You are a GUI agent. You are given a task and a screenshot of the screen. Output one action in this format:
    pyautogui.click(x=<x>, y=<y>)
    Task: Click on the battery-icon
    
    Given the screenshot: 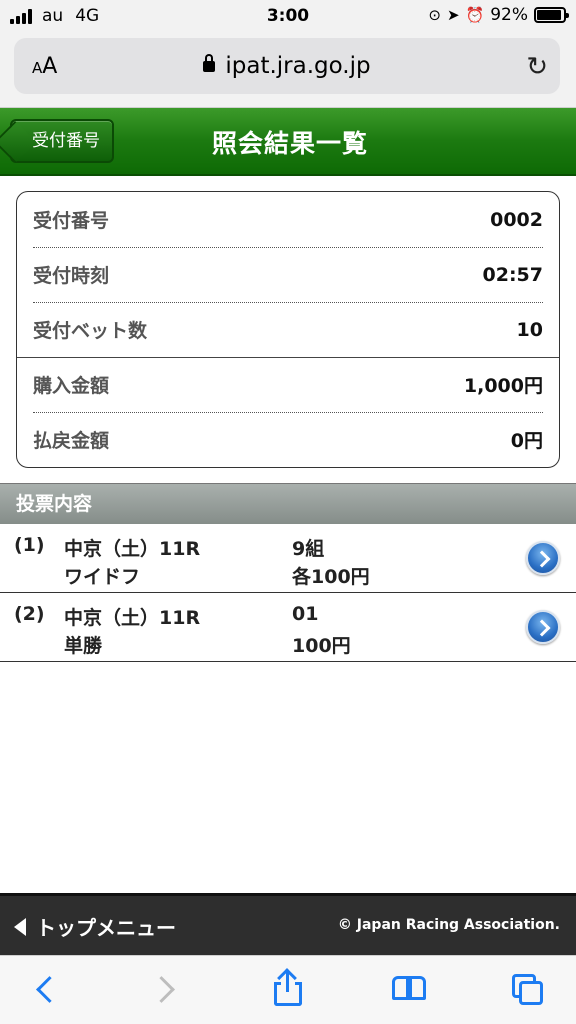 What is the action you would take?
    pyautogui.click(x=551, y=15)
    